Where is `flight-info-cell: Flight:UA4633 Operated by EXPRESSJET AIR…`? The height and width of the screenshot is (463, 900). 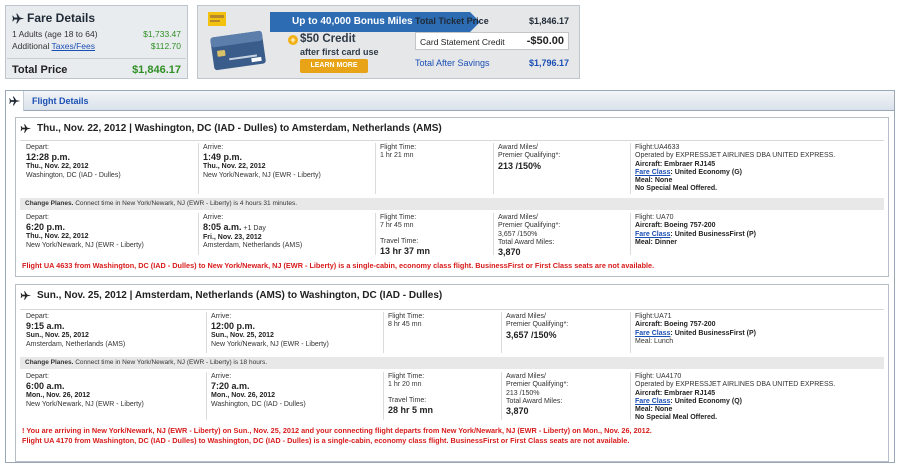 flight-info-cell: Flight:UA4633 Operated by EXPRESSJET AIR… is located at coordinates (735, 169).